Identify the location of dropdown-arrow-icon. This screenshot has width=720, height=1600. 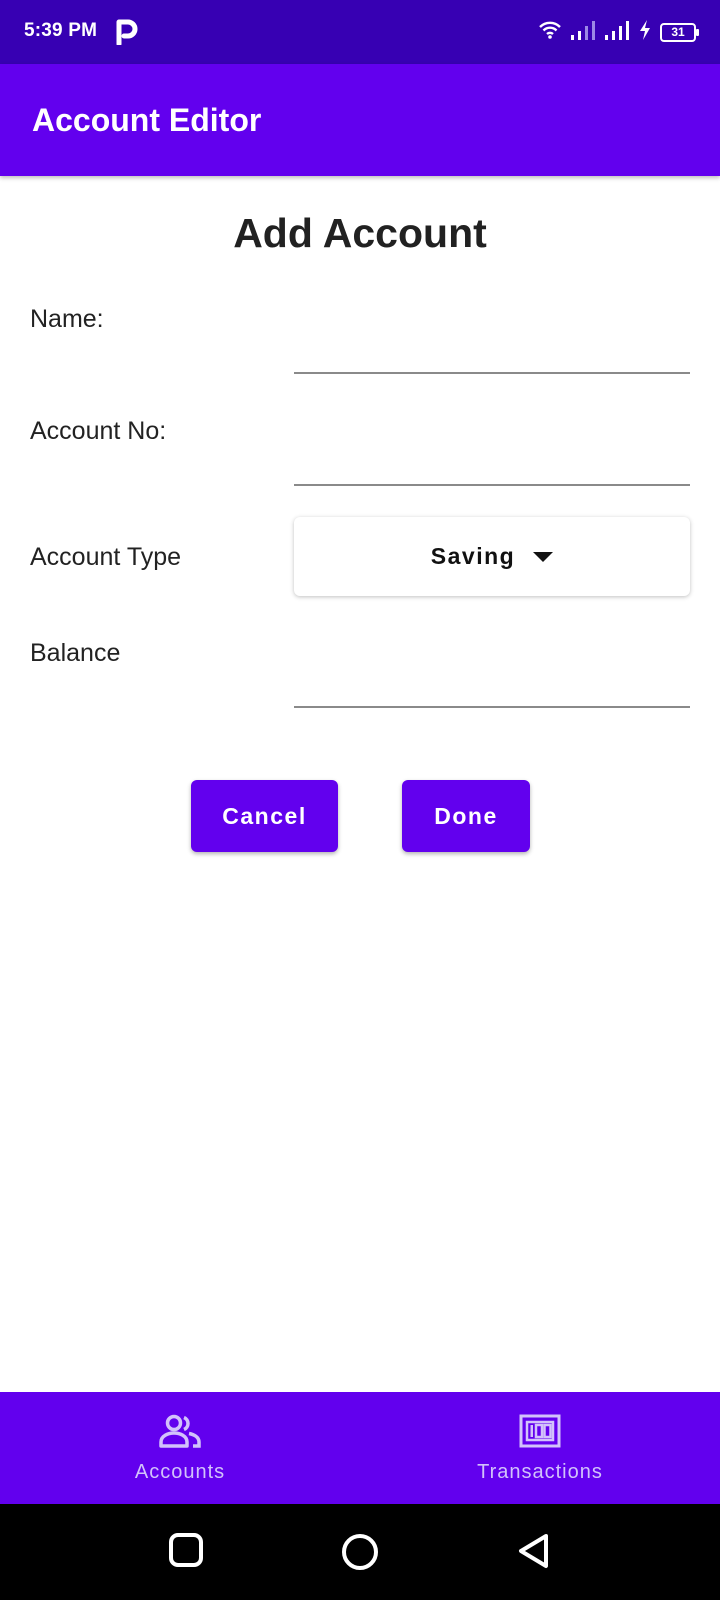
(543, 556).